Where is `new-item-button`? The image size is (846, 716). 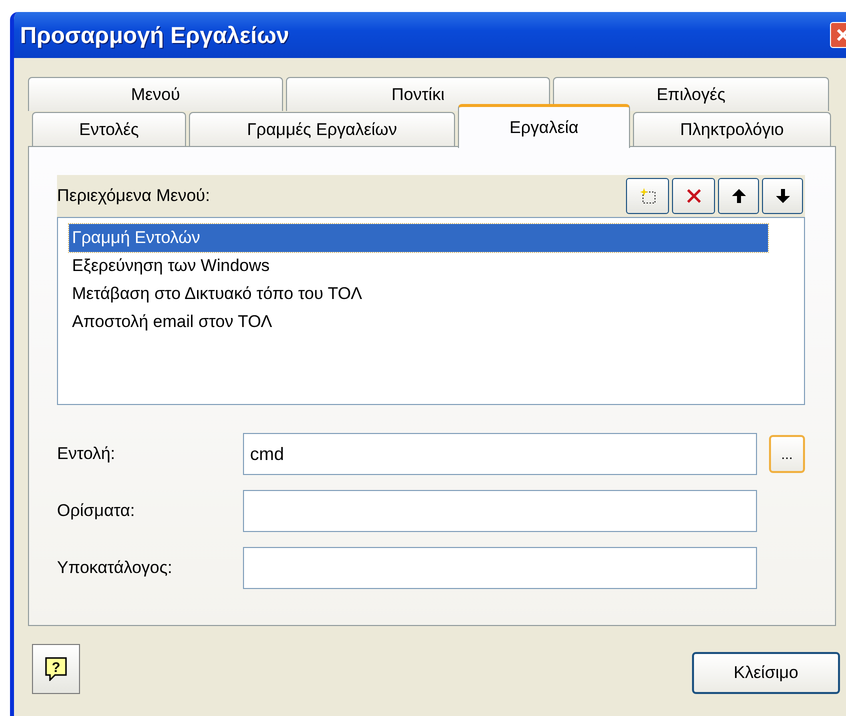
new-item-button is located at coordinates (647, 196).